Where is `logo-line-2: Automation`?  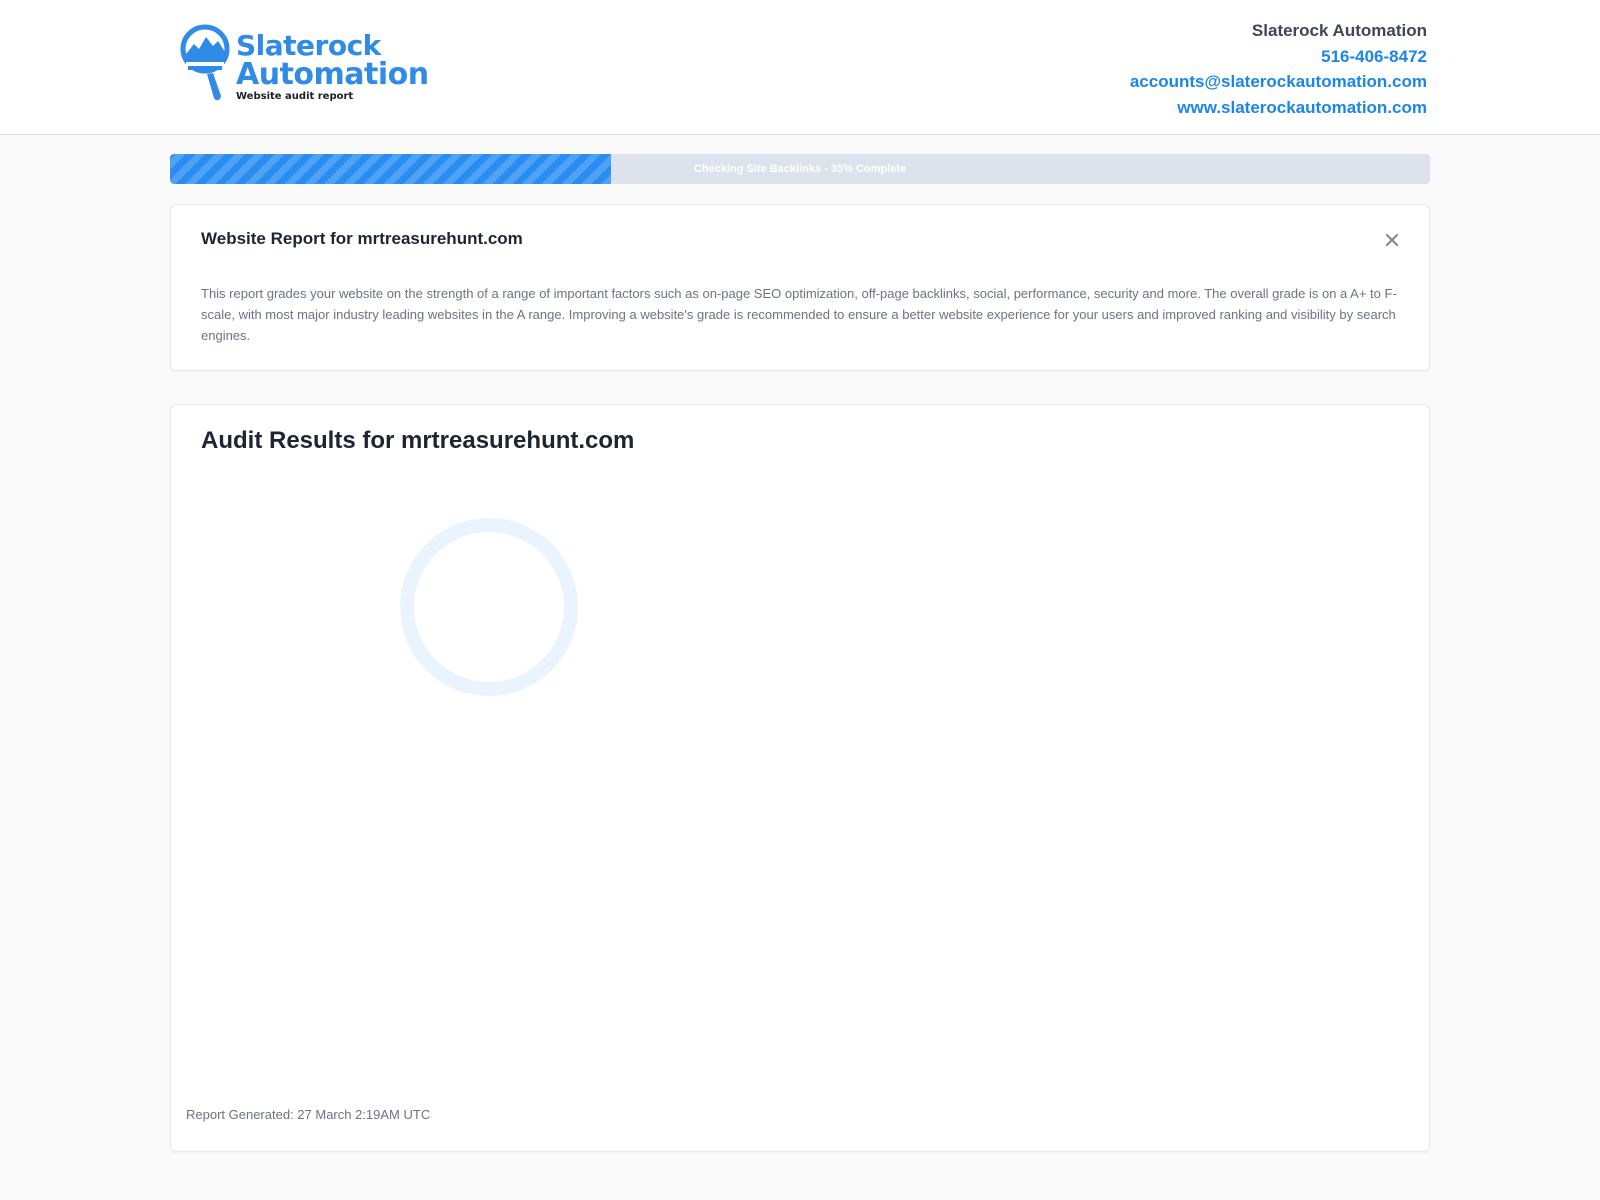
logo-line-2: Automation is located at coordinates (332, 74).